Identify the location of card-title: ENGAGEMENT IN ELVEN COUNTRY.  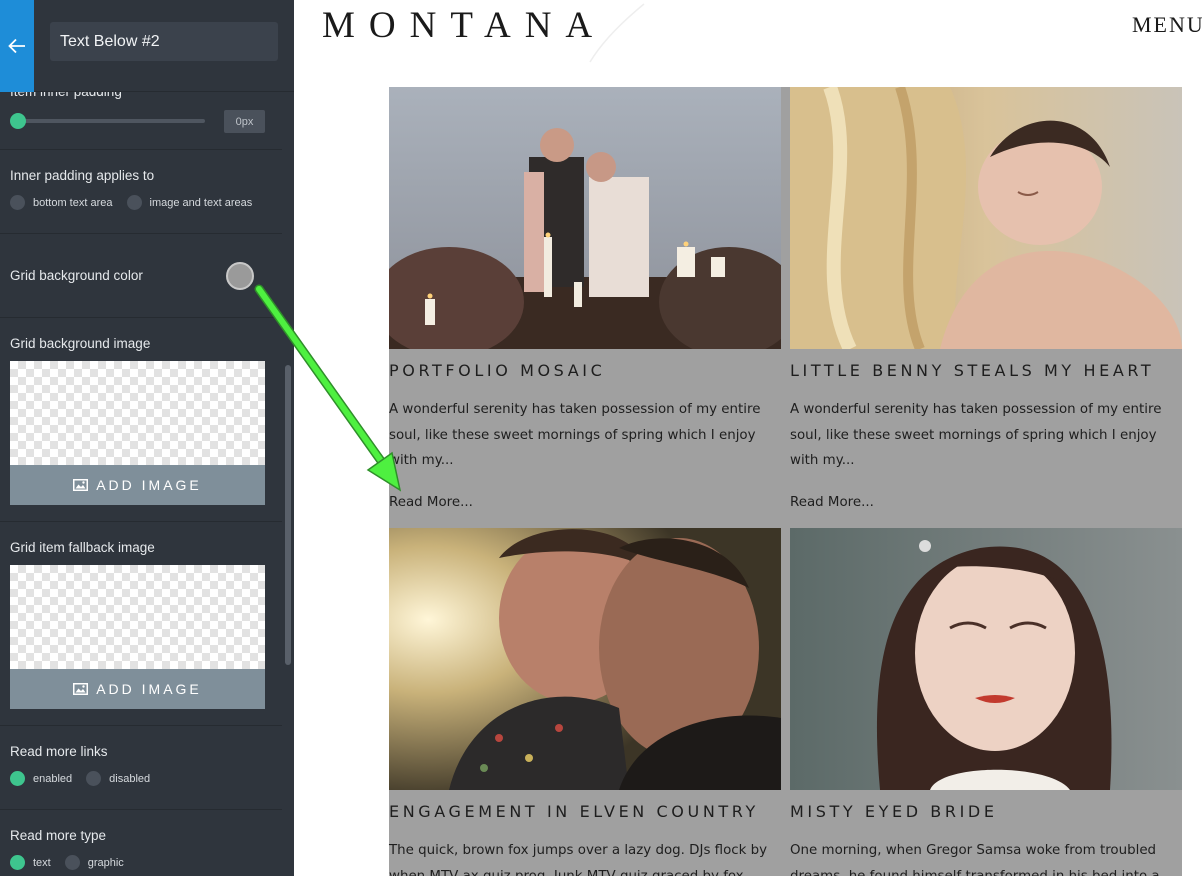
(574, 811).